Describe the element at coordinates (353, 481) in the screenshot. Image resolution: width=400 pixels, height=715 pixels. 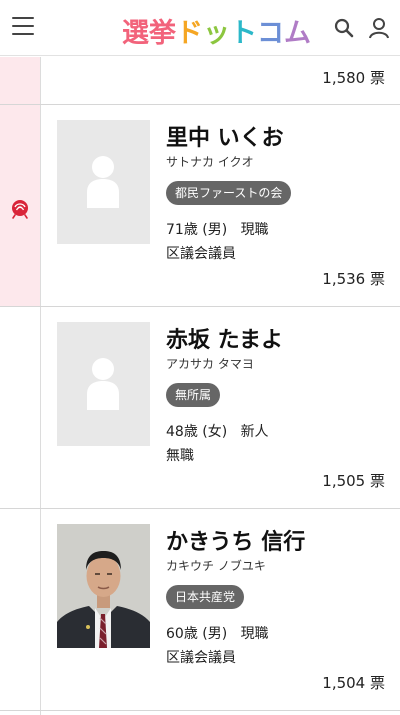
I see `vote-count: 1,505 票` at that location.